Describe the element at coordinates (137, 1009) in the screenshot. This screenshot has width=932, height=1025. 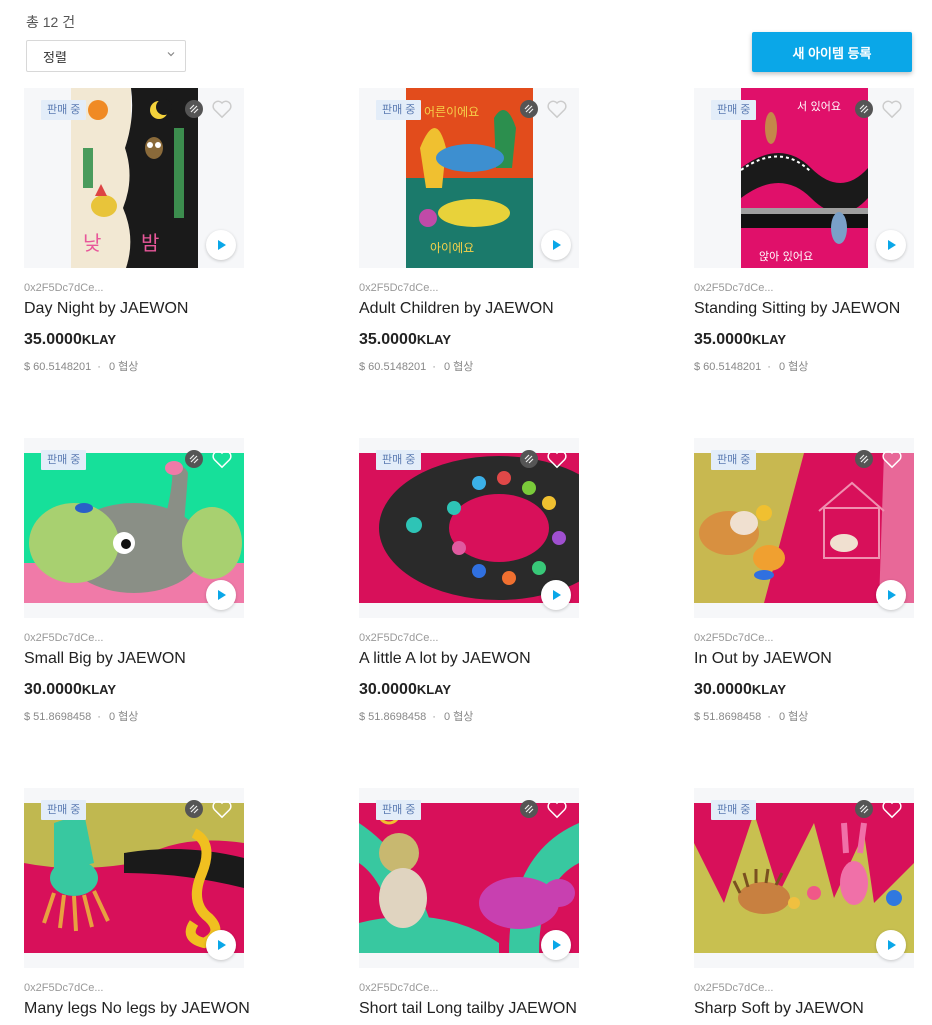
I see `item-title: Many legs No legs by JAEWON` at that location.